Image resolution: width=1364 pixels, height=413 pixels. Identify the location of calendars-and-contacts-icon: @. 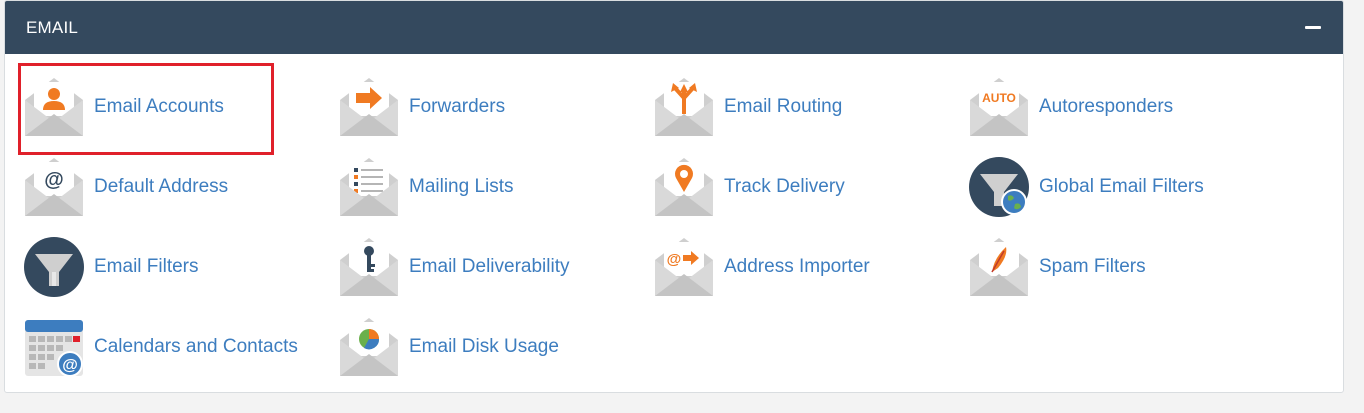
(54, 348).